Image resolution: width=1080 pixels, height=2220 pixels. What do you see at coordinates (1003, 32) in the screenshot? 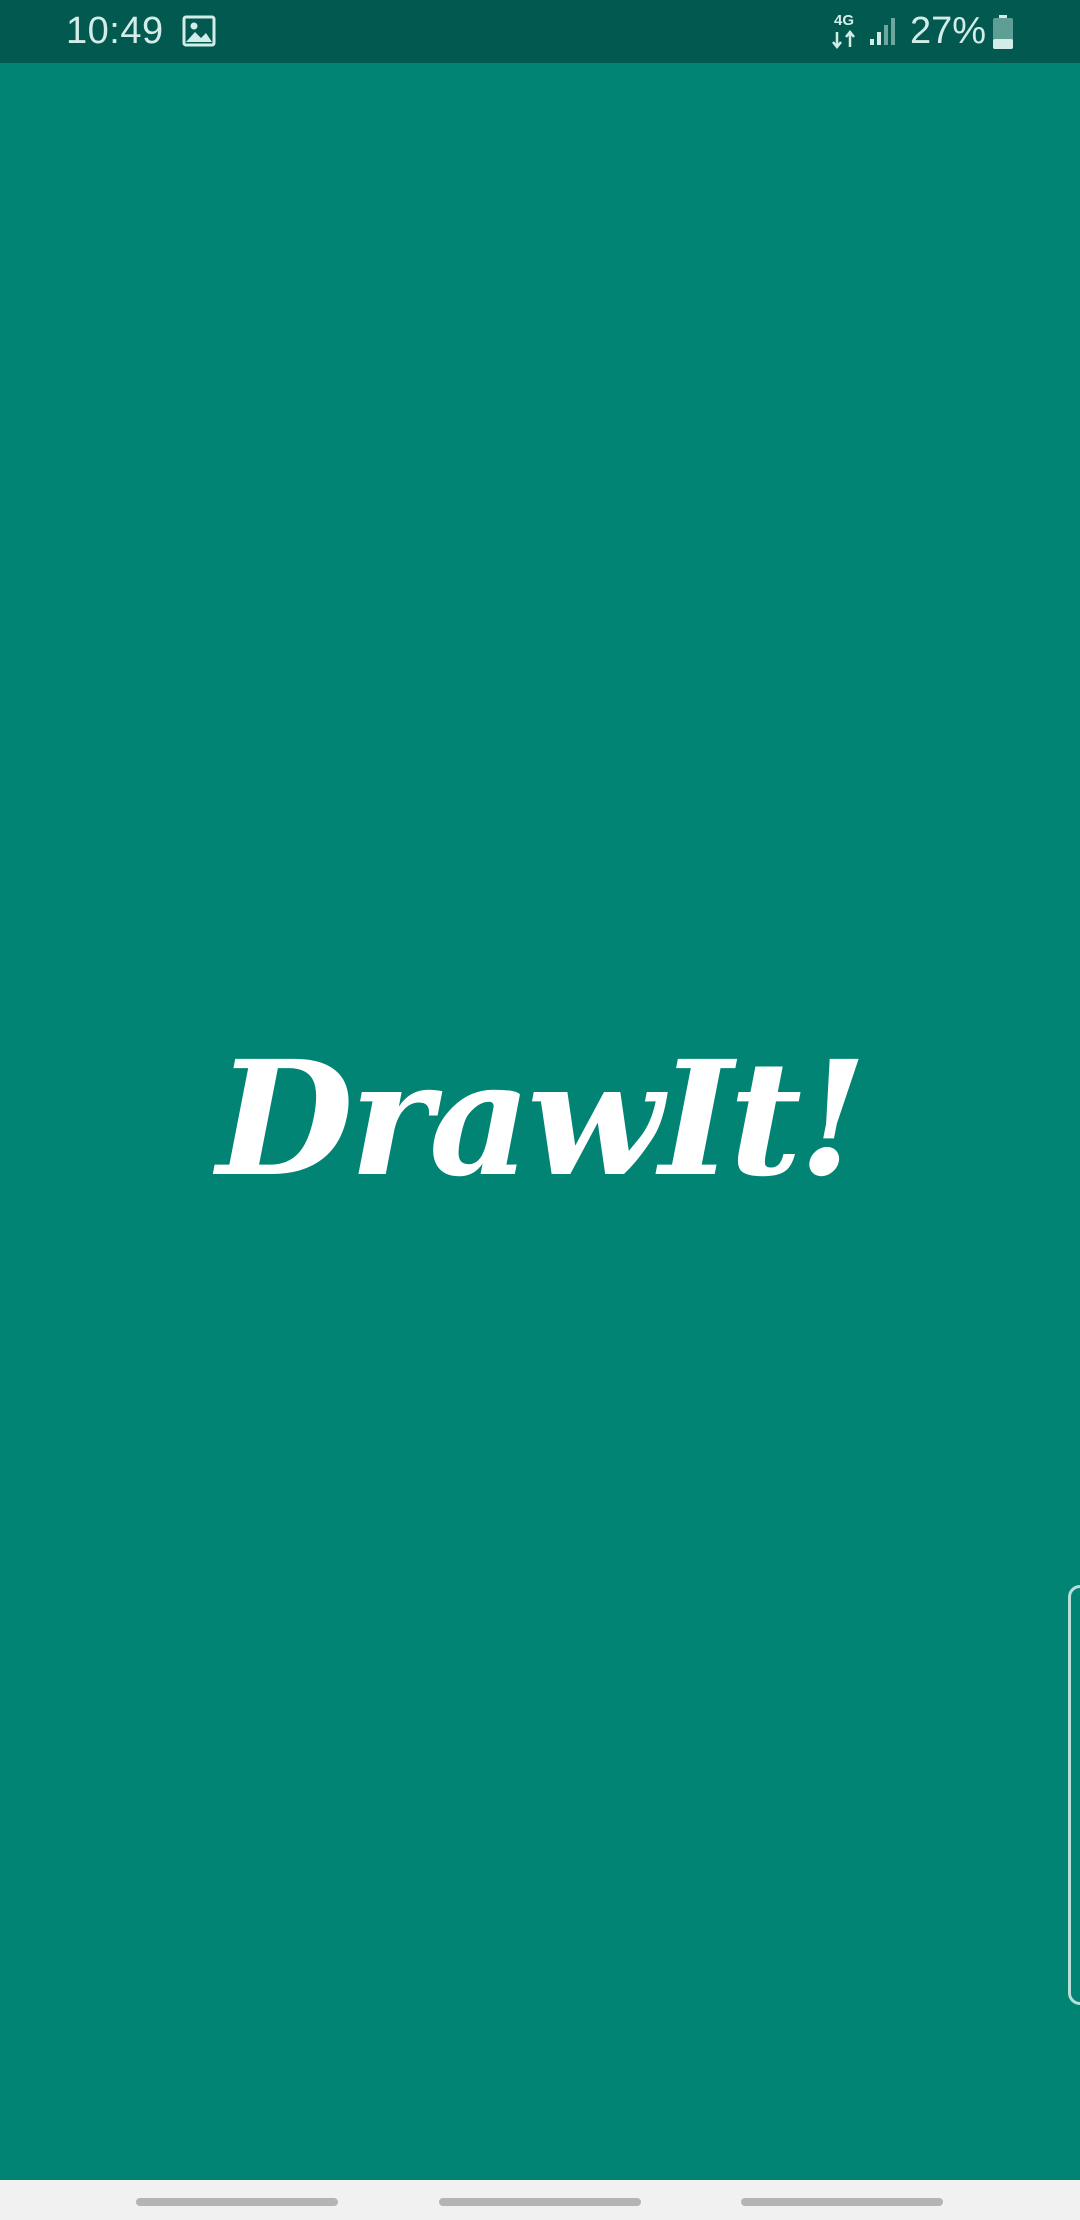
I see `battery-icon` at bounding box center [1003, 32].